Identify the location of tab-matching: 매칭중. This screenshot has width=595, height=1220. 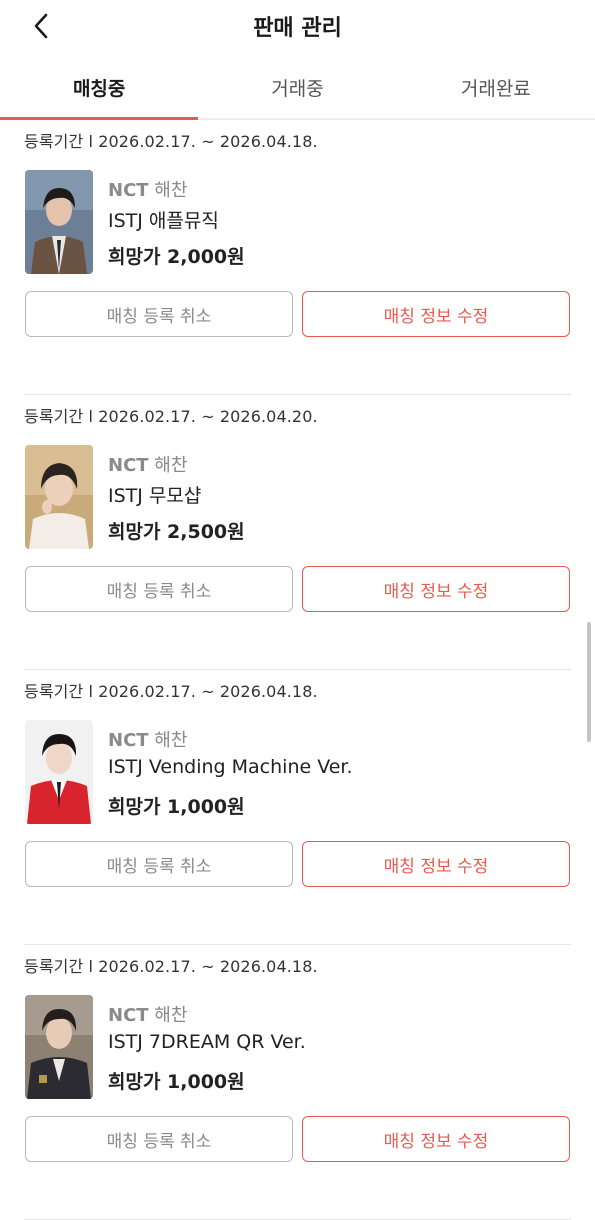
(99, 90).